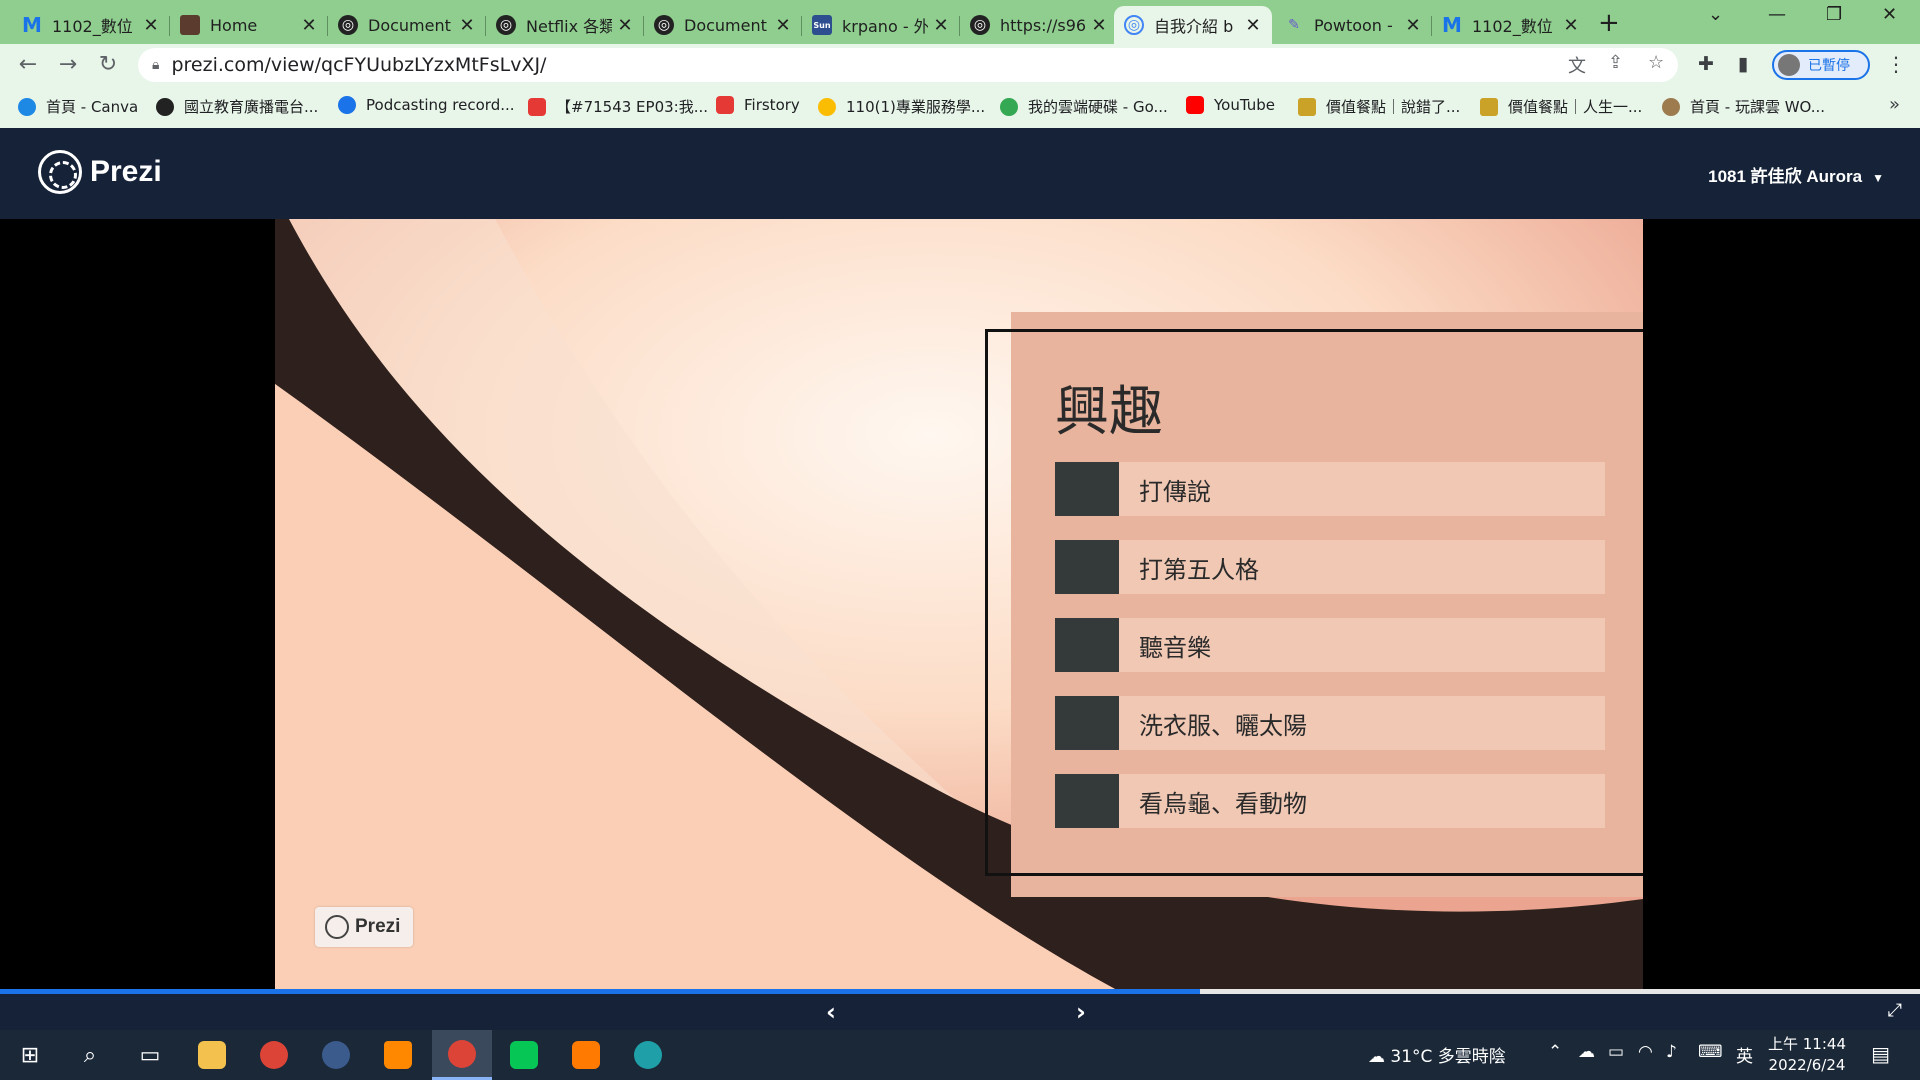 This screenshot has height=1080, width=1920. I want to click on tab-netflix: ◎ Netflix 各類 ✕, so click(565, 25).